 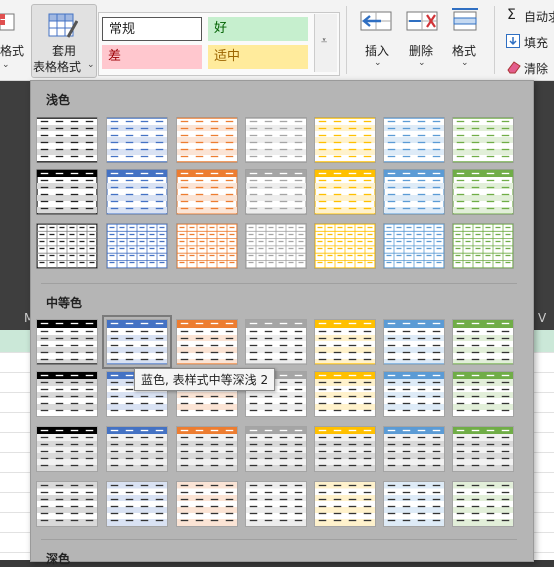 What do you see at coordinates (514, 68) in the screenshot?
I see `eraser-icon` at bounding box center [514, 68].